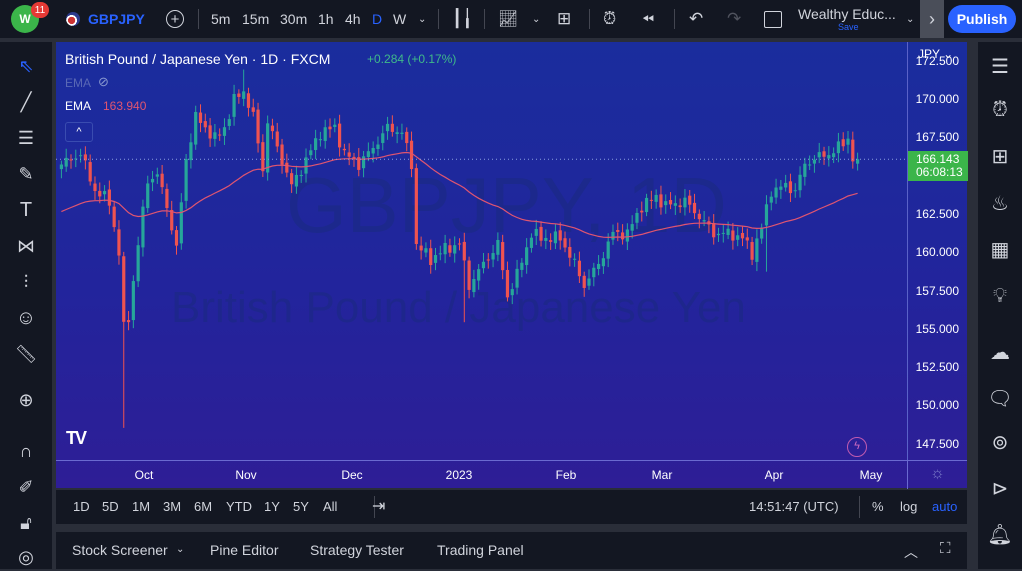  What do you see at coordinates (353, 19) in the screenshot?
I see `interval-4h: 4h` at bounding box center [353, 19].